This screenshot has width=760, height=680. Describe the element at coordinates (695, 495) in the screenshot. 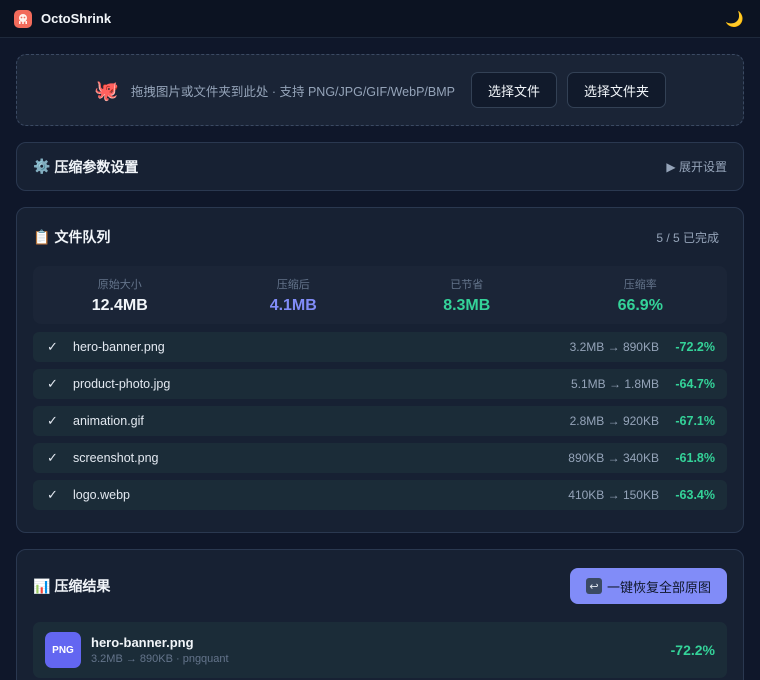

I see `file-reduction: -63.4%` at that location.